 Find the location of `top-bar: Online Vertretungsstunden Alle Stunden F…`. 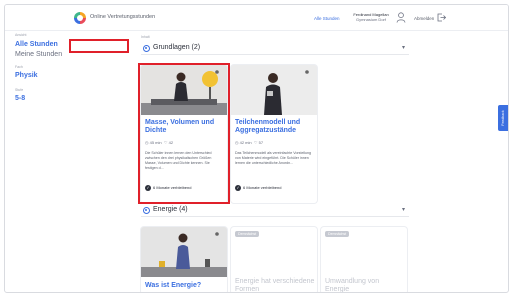

top-bar: Online Vertretungsstunden Alle Stunden F… is located at coordinates (256, 18).